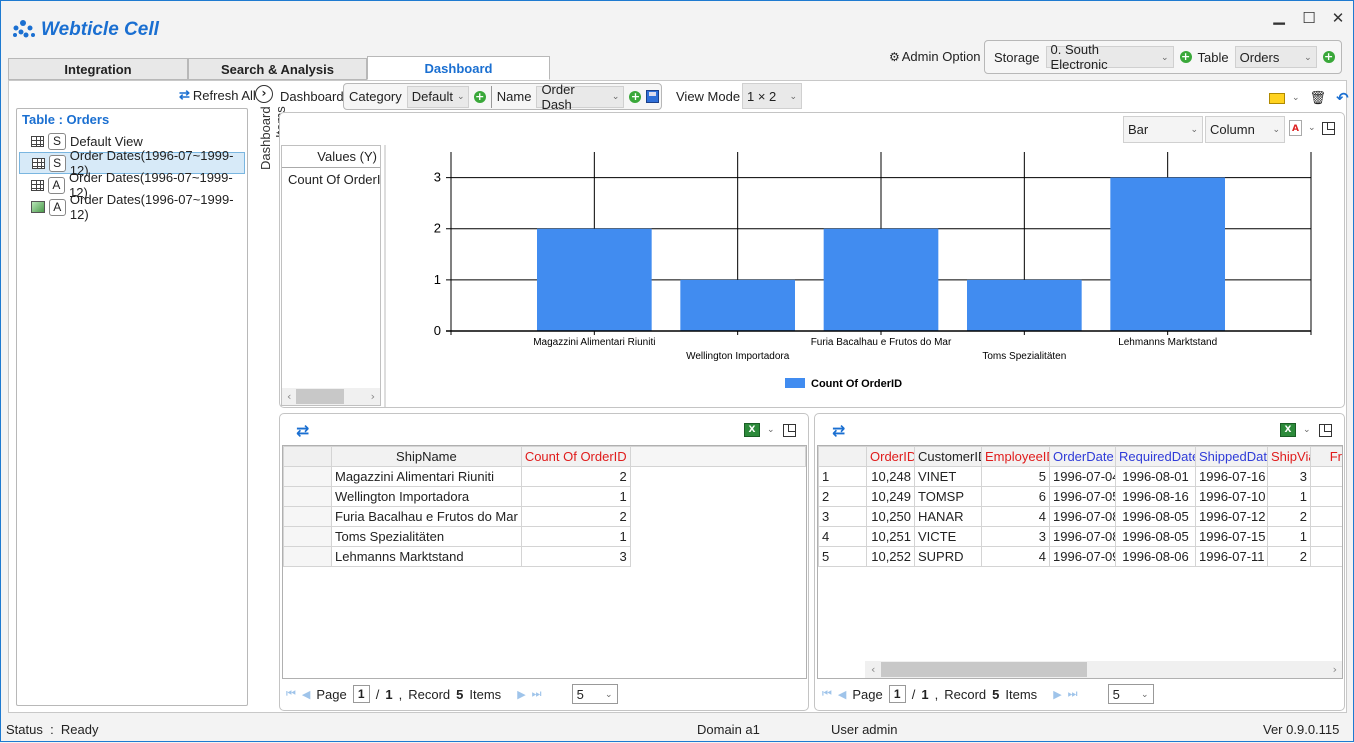 The width and height of the screenshot is (1354, 743). Describe the element at coordinates (1082, 456) in the screenshot. I see `column-header: OrderDate` at that location.